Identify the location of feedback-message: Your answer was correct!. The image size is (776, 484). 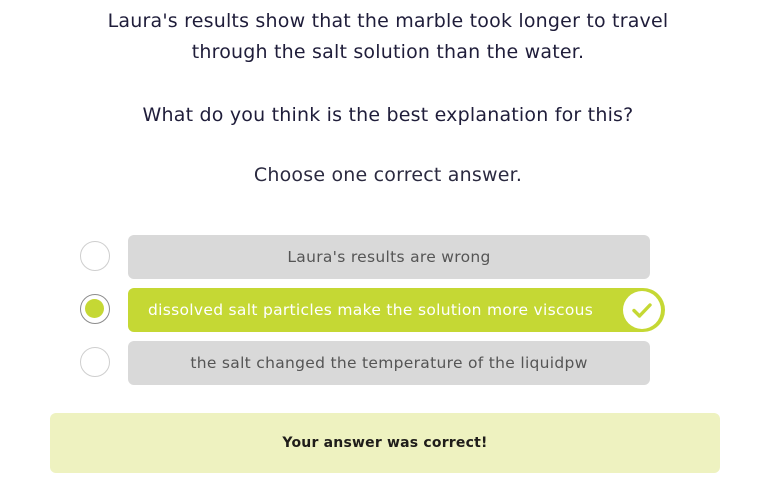
(385, 443).